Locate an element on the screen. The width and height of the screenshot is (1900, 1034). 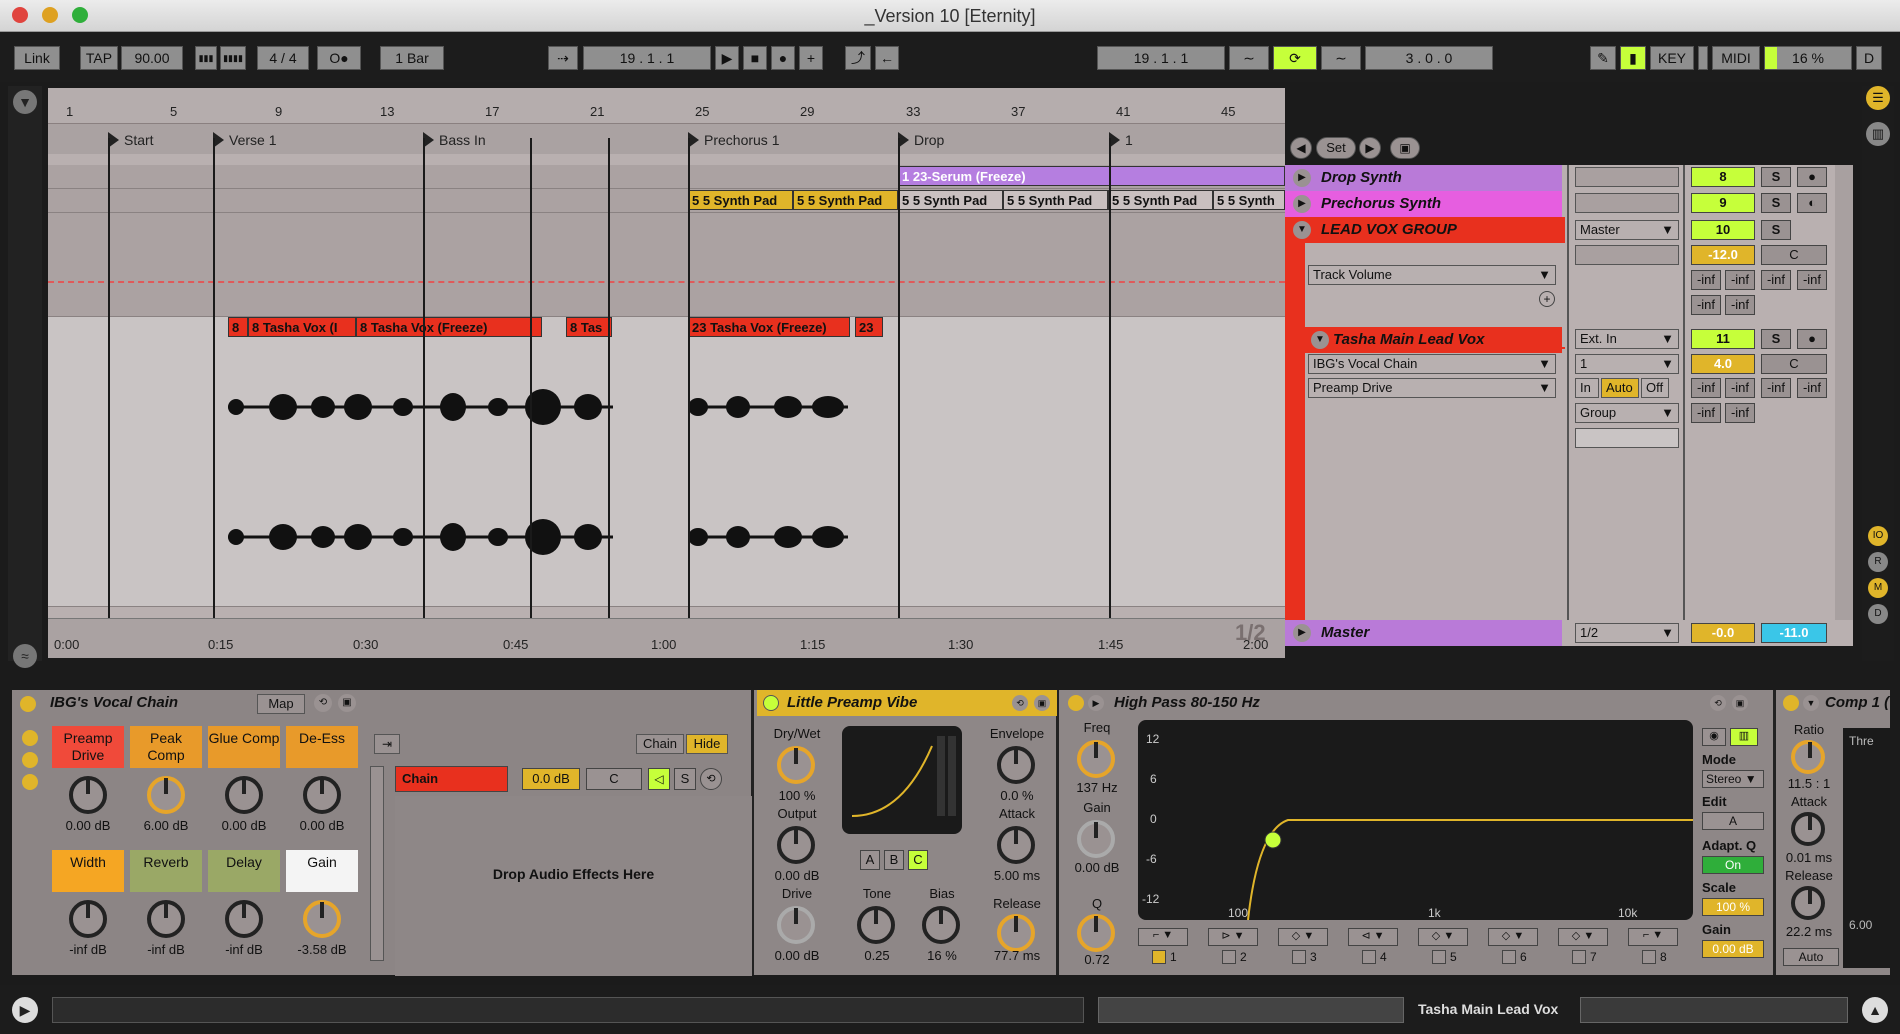
audition-icon: ◉ is located at coordinates (1714, 737).